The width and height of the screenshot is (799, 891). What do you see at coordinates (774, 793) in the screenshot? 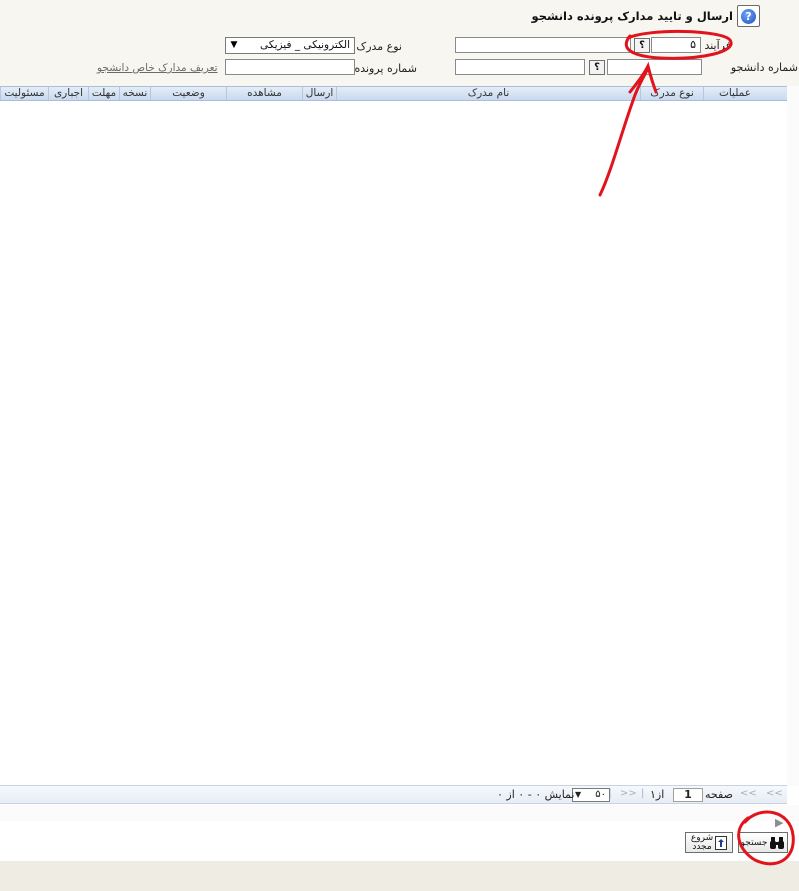
I see `first-page-icon: <<` at bounding box center [774, 793].